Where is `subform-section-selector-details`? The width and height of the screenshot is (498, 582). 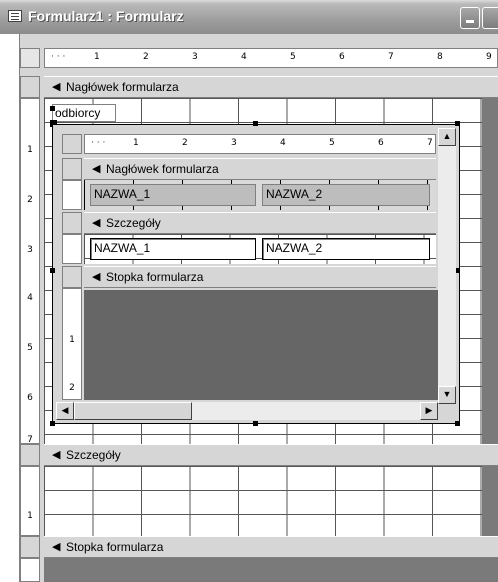 subform-section-selector-details is located at coordinates (72, 223).